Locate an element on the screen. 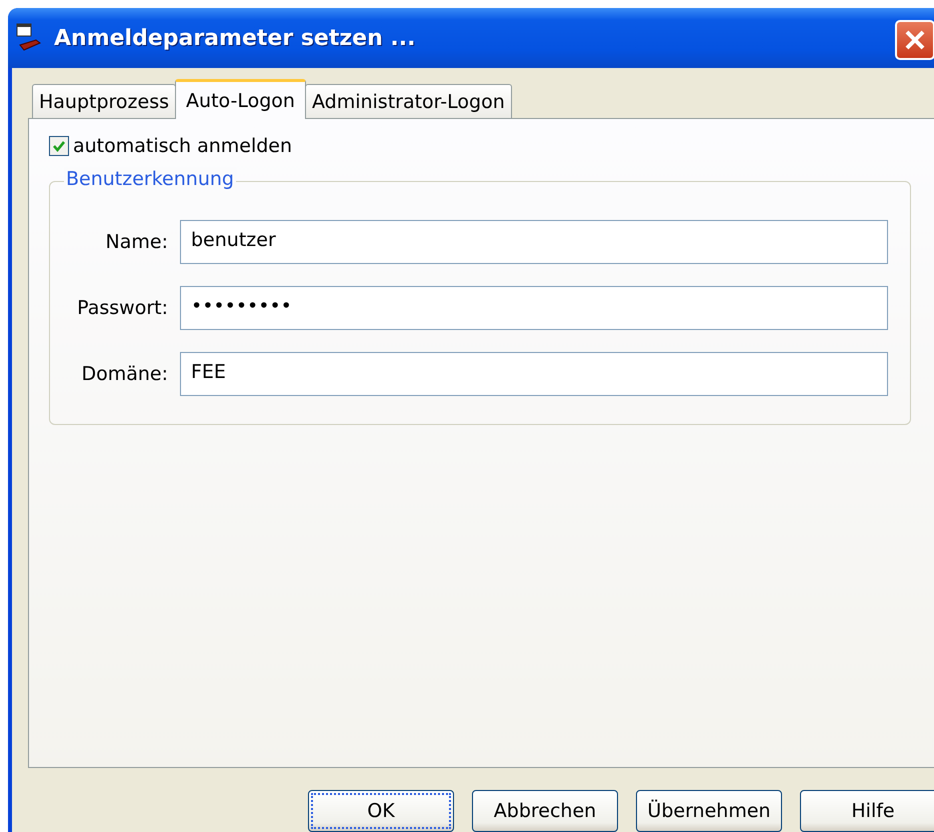  tab: Administrator-Logon is located at coordinates (408, 101).